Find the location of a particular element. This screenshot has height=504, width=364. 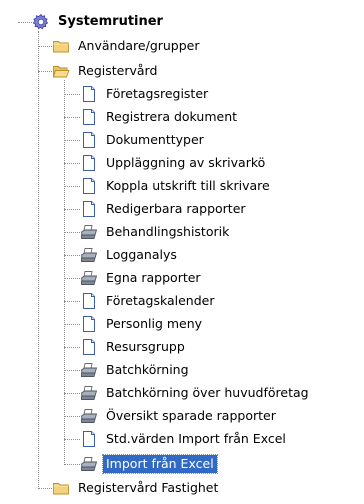

tree-item-behandlingshistorik: Behandlingshistorik is located at coordinates (156, 232).